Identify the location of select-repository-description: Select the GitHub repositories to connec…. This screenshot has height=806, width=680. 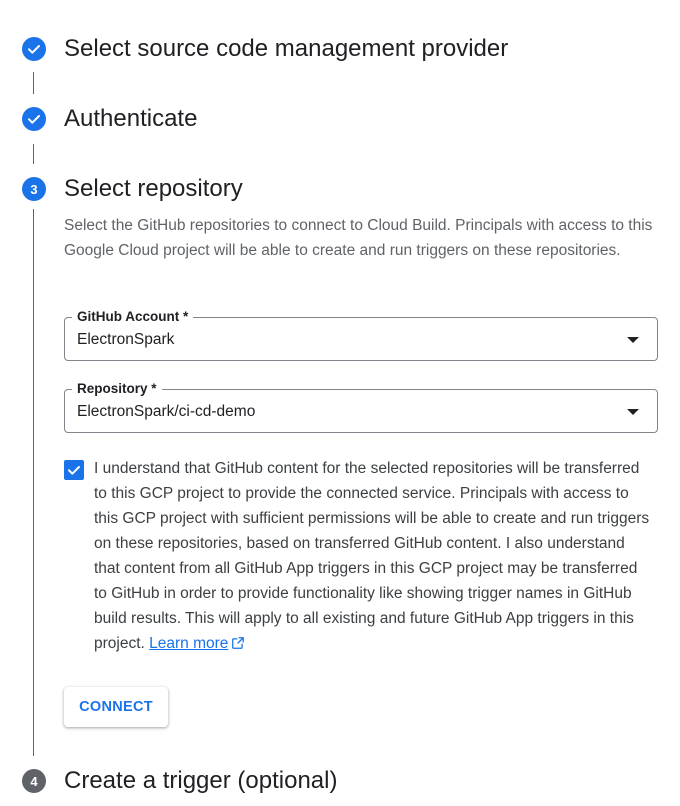
(358, 238).